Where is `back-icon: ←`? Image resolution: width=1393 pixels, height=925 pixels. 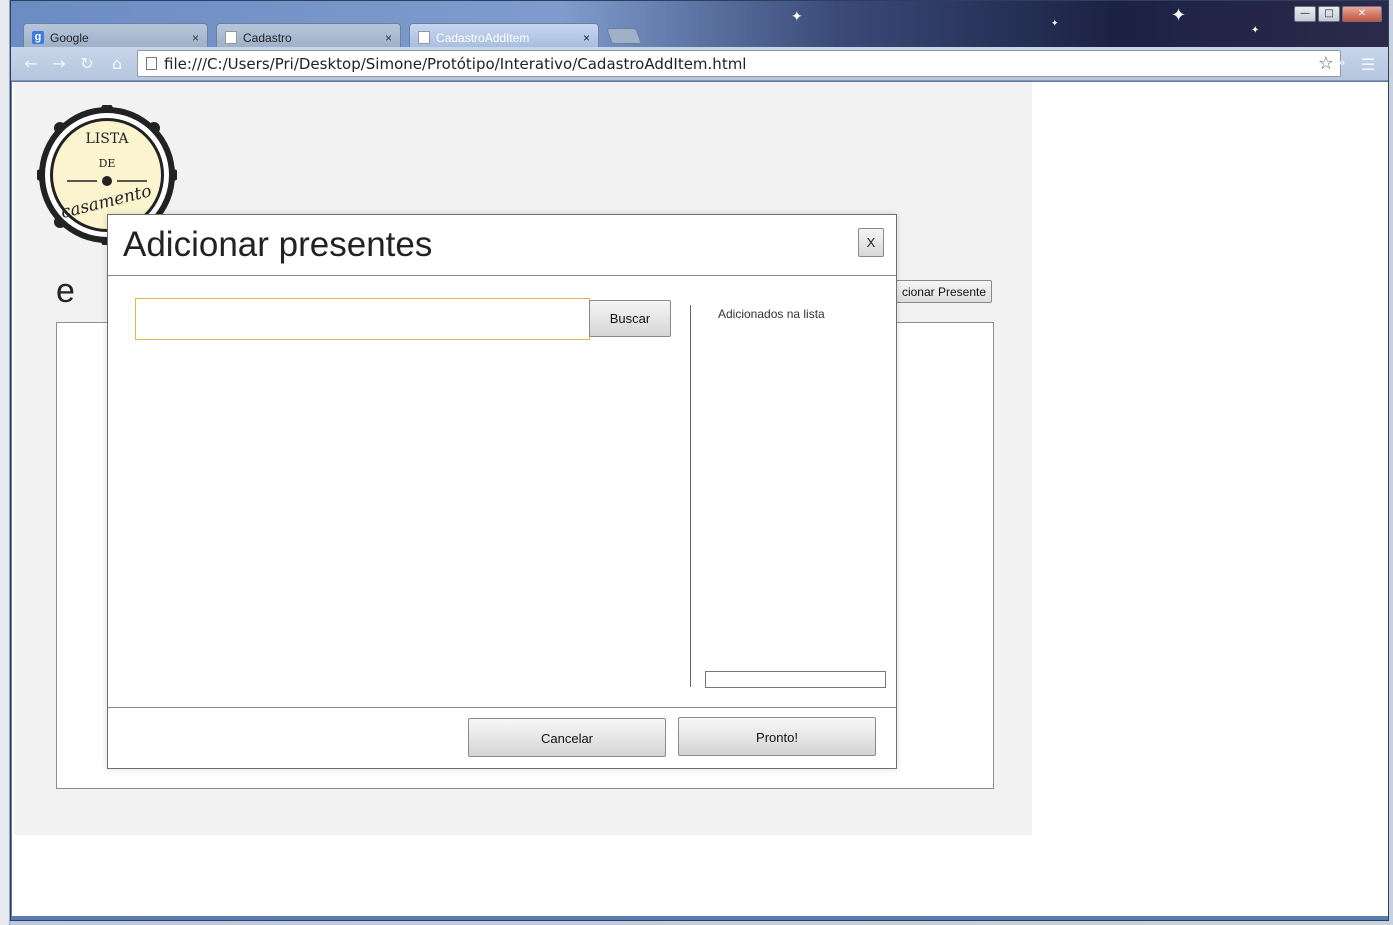
back-icon: ← is located at coordinates (31, 64).